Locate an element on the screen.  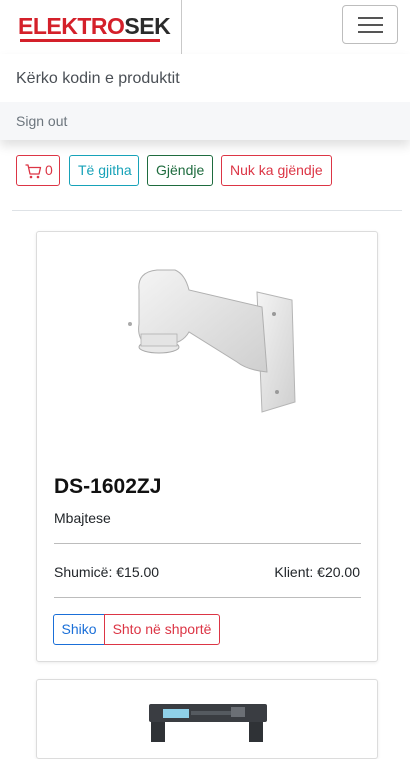
product-code-search-input is located at coordinates (206, 79).